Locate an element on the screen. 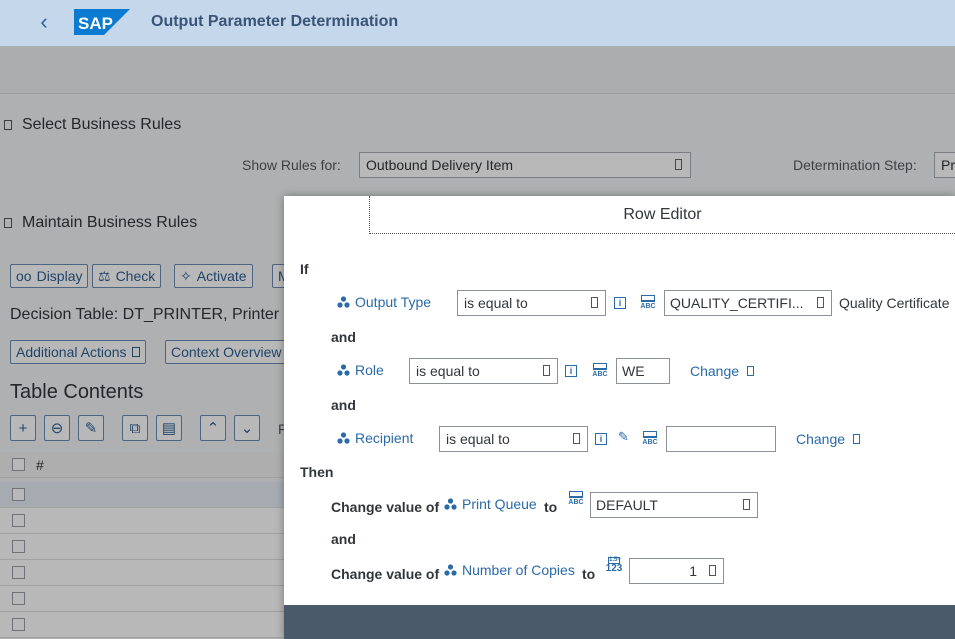 The width and height of the screenshot is (955, 639). back-icon: ‹ is located at coordinates (44, 22).